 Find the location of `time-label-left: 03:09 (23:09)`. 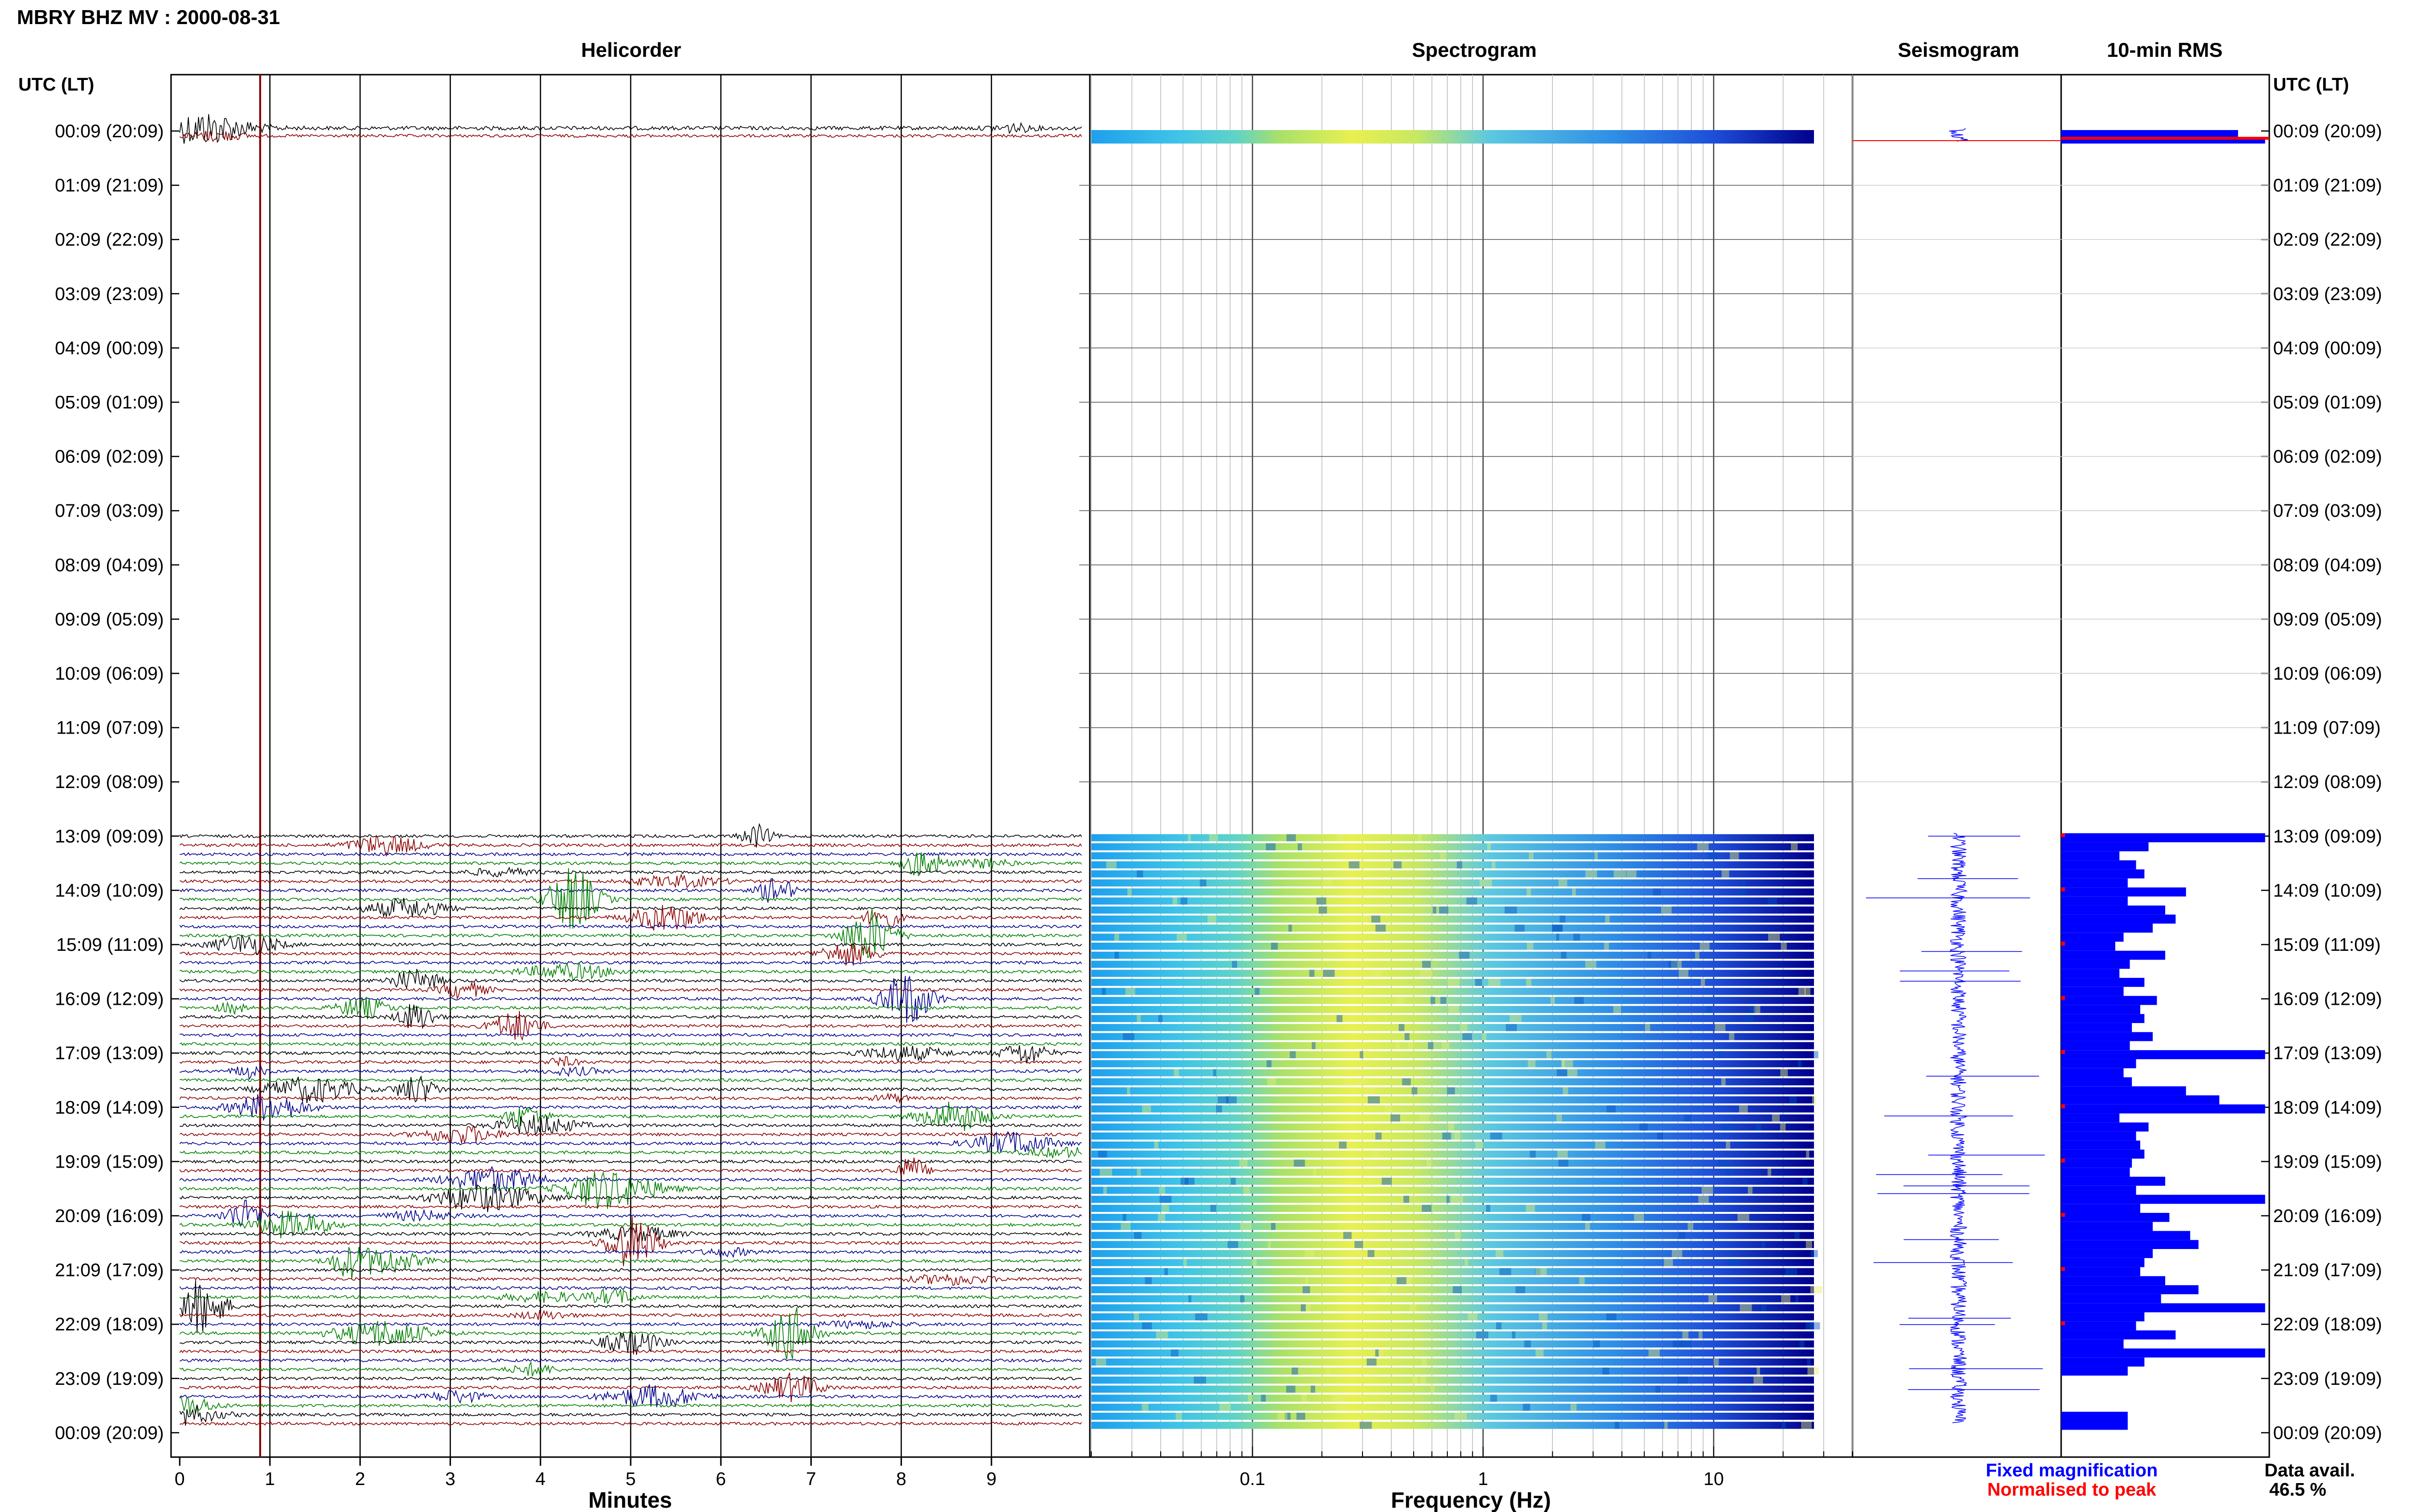

time-label-left: 03:09 (23:09) is located at coordinates (109, 294).